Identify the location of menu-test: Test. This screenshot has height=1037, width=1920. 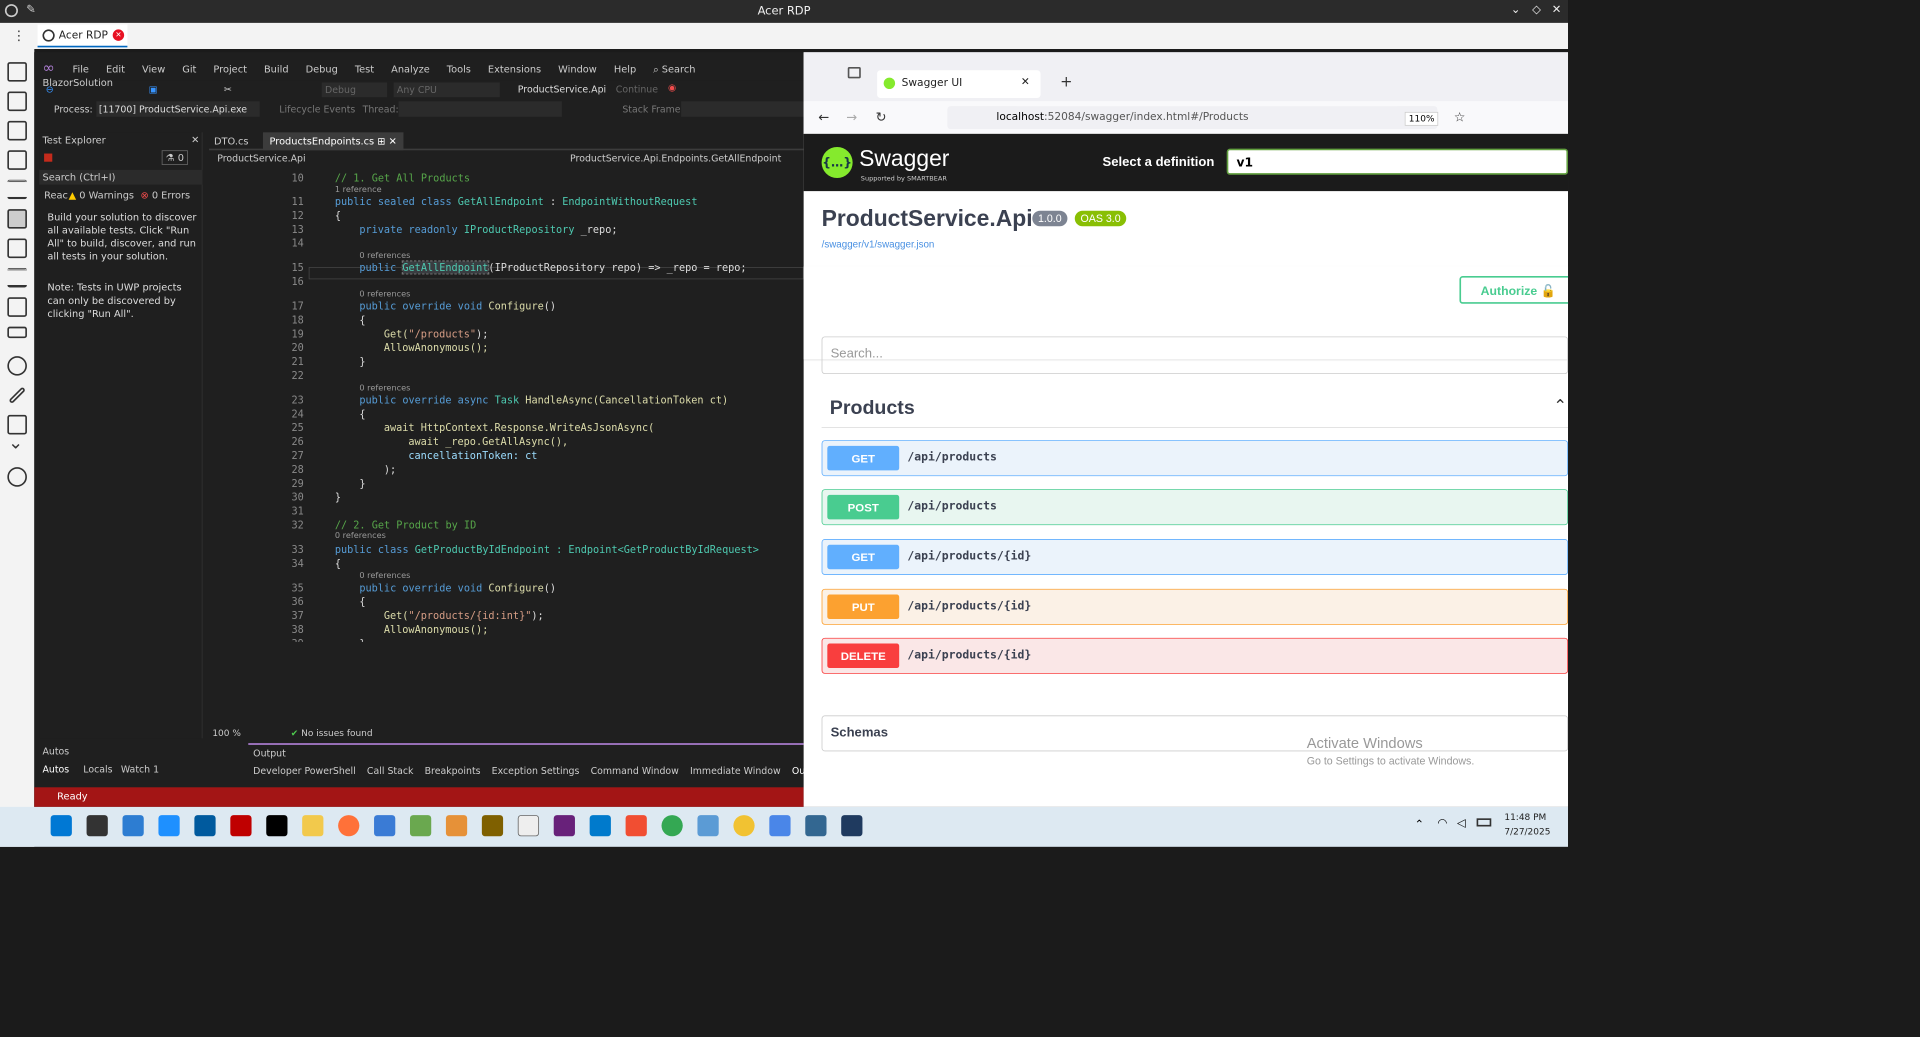
(364, 69).